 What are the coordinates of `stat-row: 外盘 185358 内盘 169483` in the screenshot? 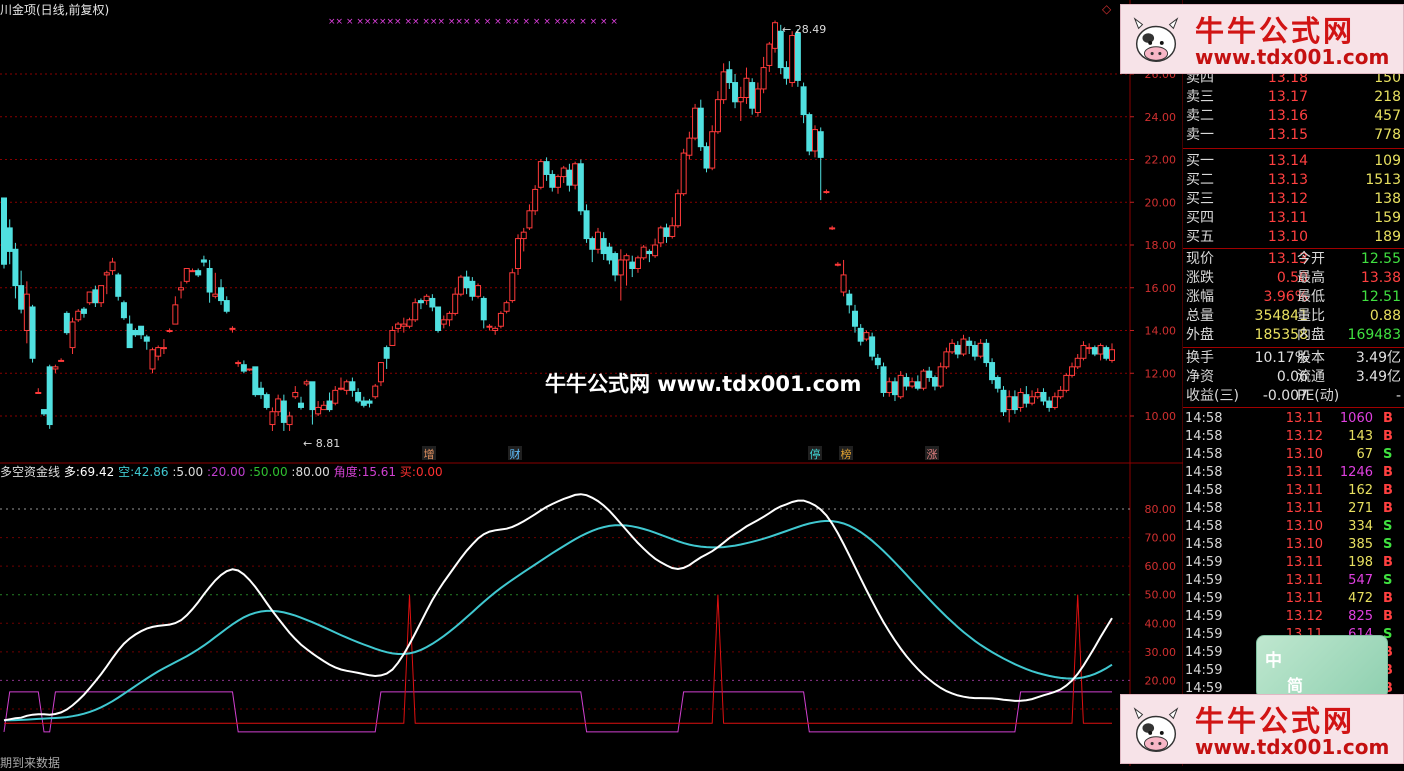 It's located at (1293, 335).